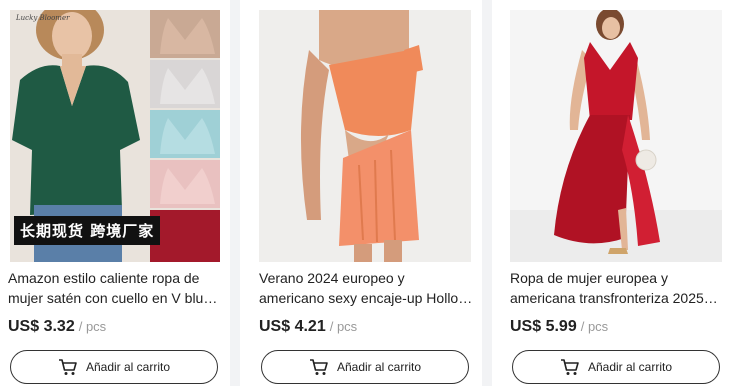 This screenshot has height=386, width=732. I want to click on price-amount: US$ 4.21, so click(292, 326).